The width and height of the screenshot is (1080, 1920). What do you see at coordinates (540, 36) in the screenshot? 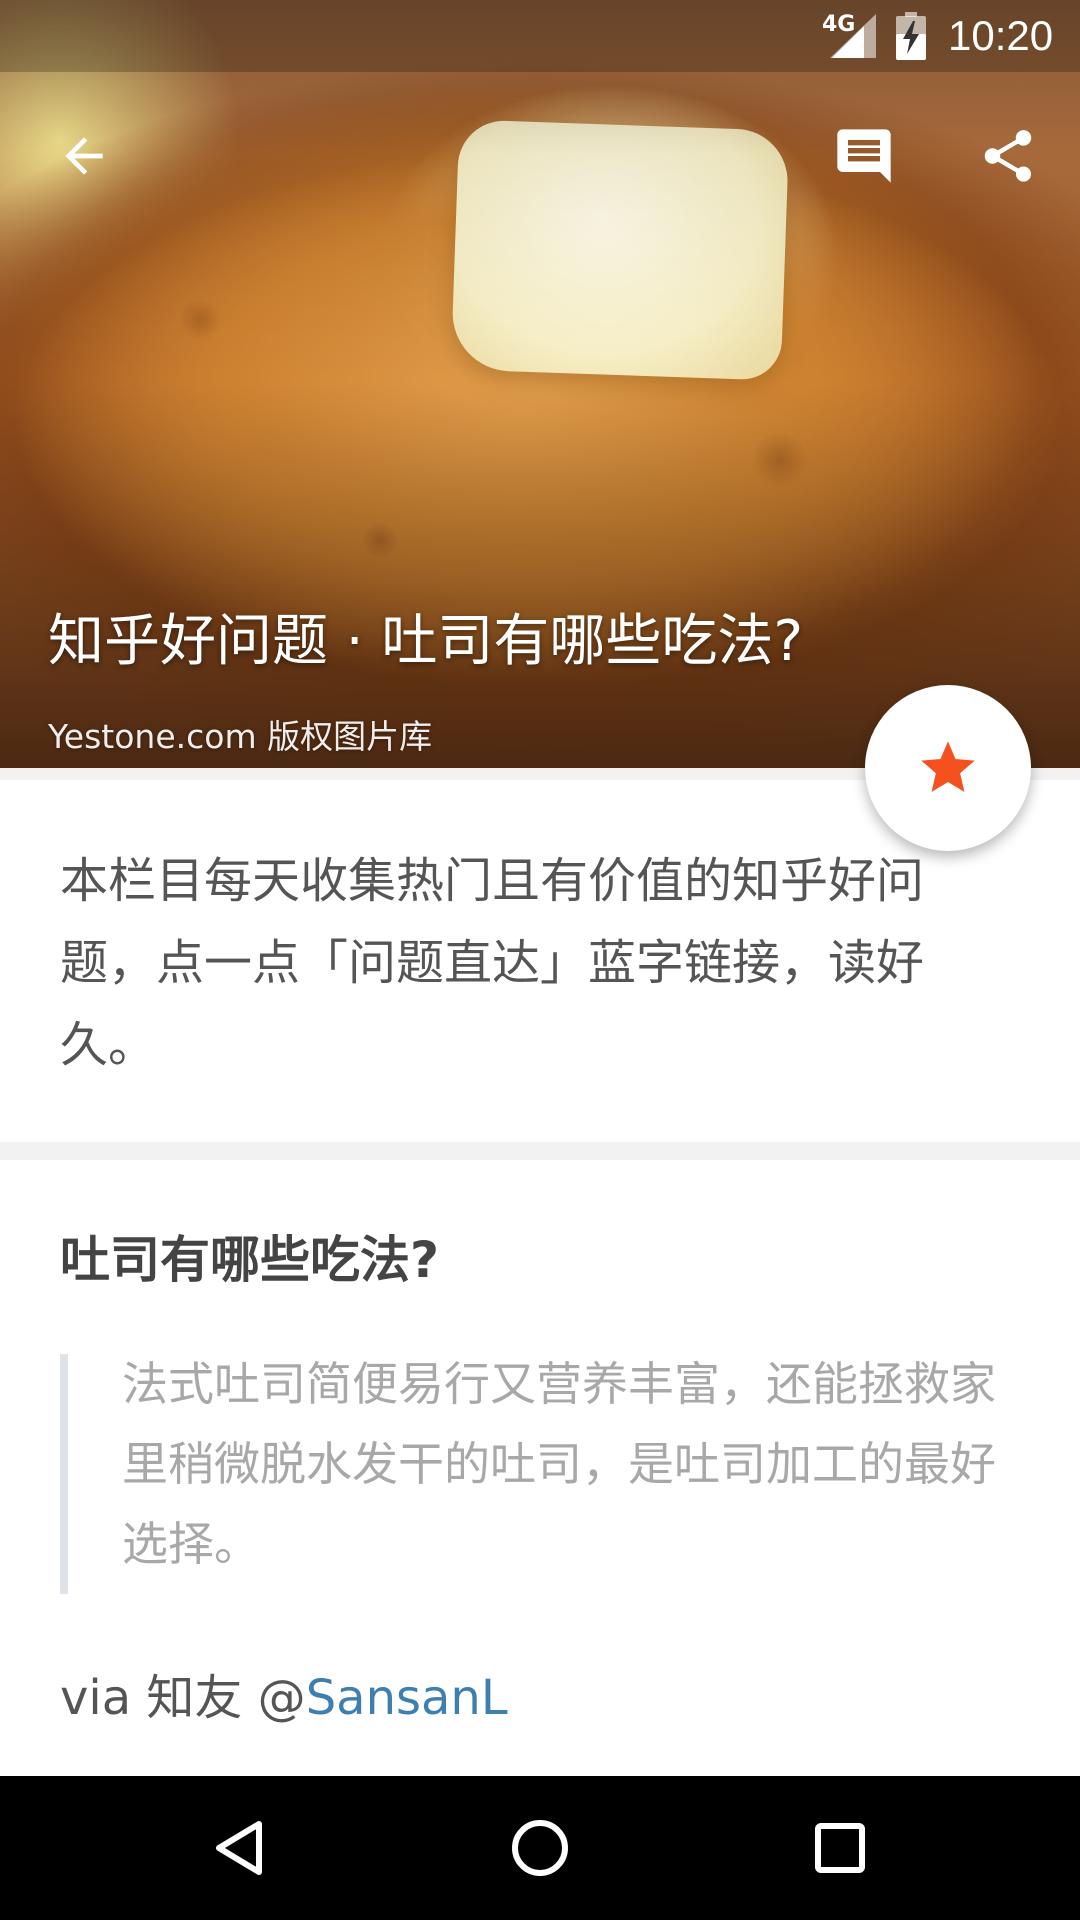
I see `status-bar: 4G 10:20` at bounding box center [540, 36].